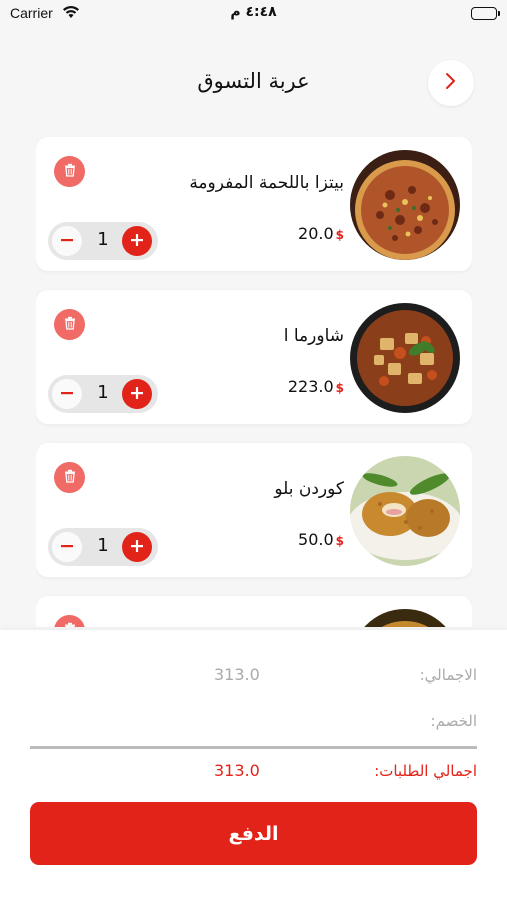  Describe the element at coordinates (316, 539) in the screenshot. I see `price-value: 50.0` at that location.